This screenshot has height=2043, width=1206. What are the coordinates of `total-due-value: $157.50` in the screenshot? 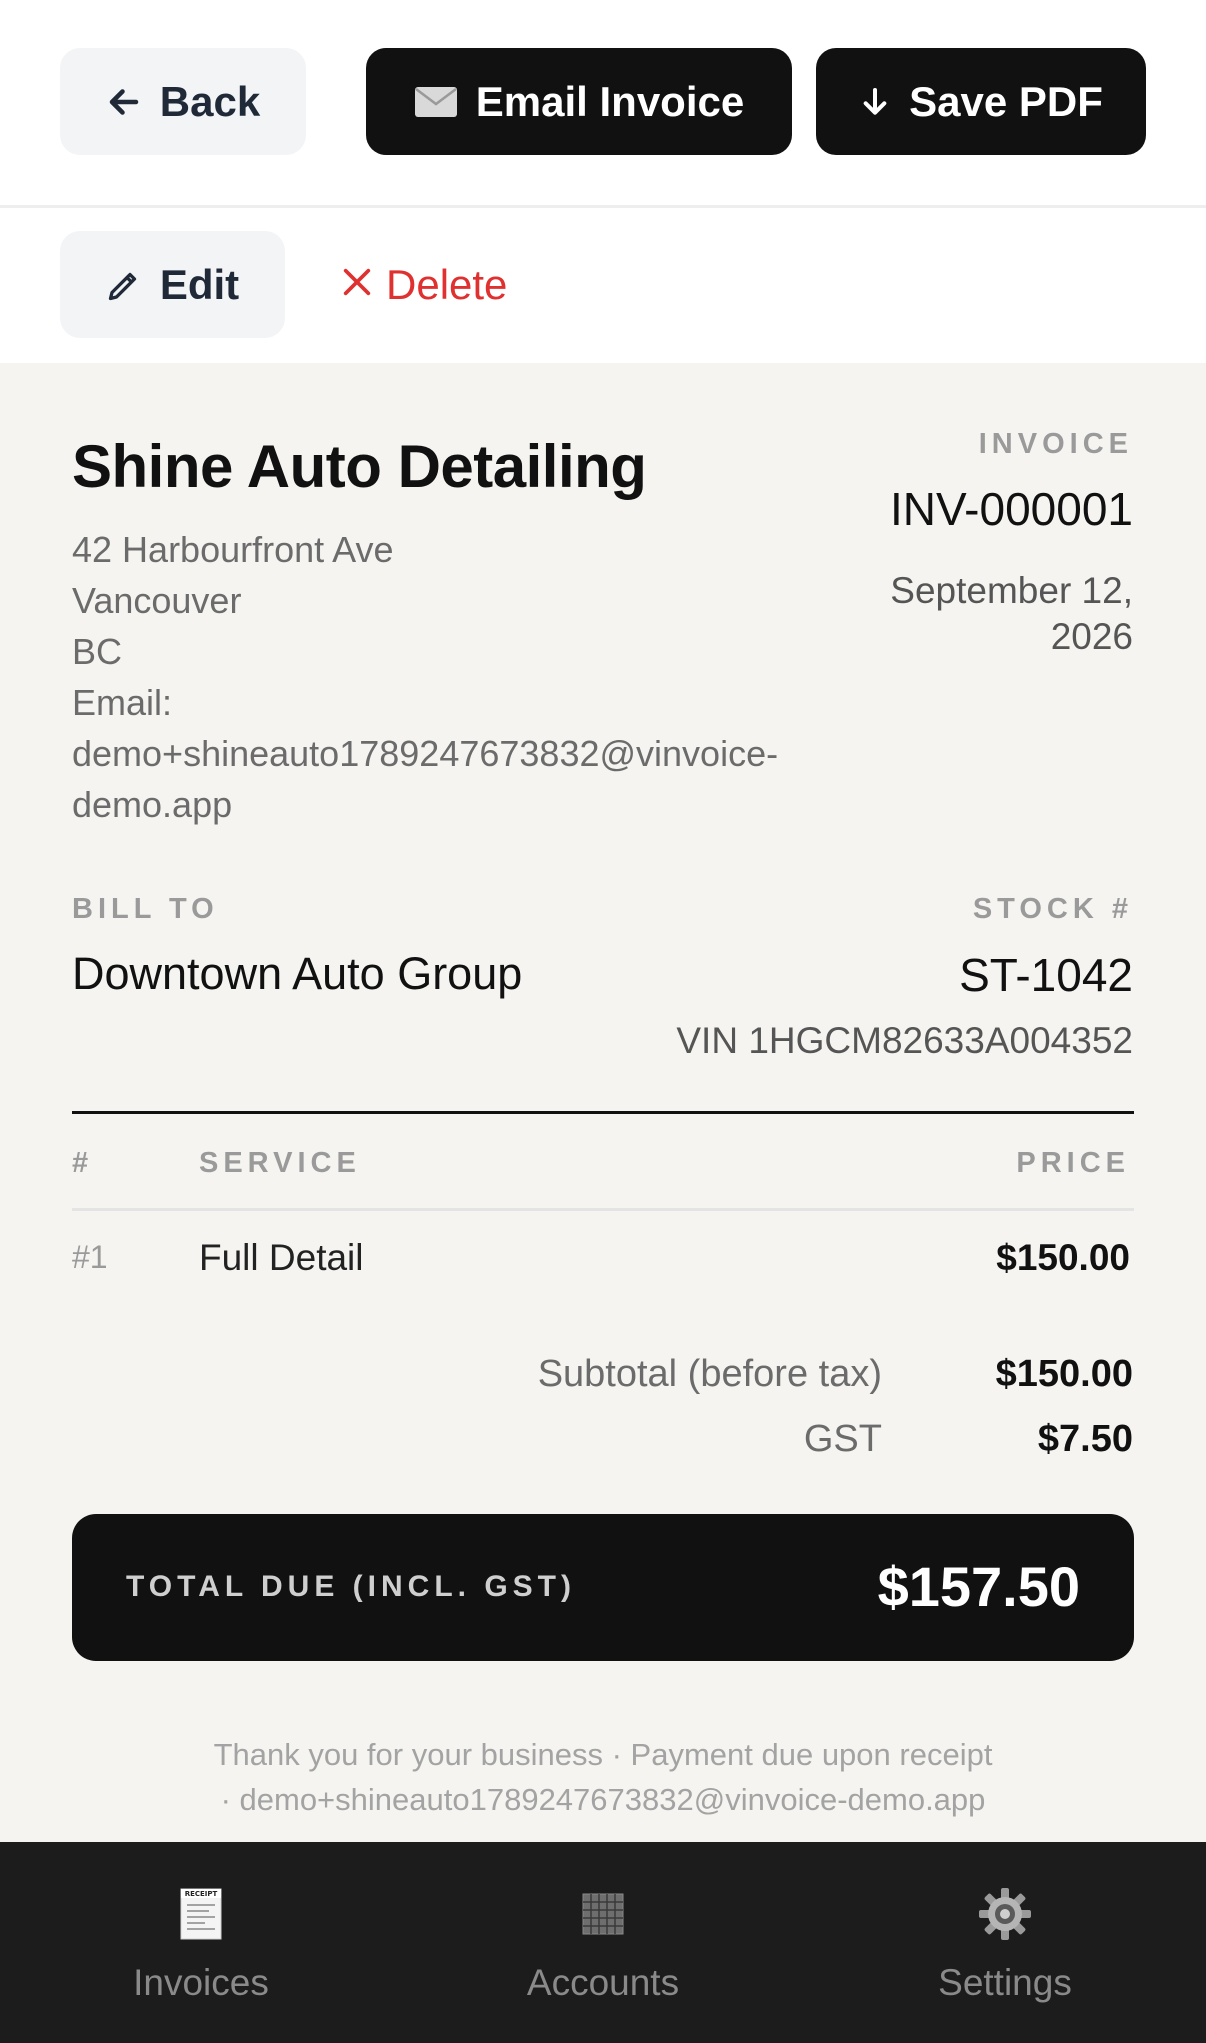 It's located at (978, 1586).